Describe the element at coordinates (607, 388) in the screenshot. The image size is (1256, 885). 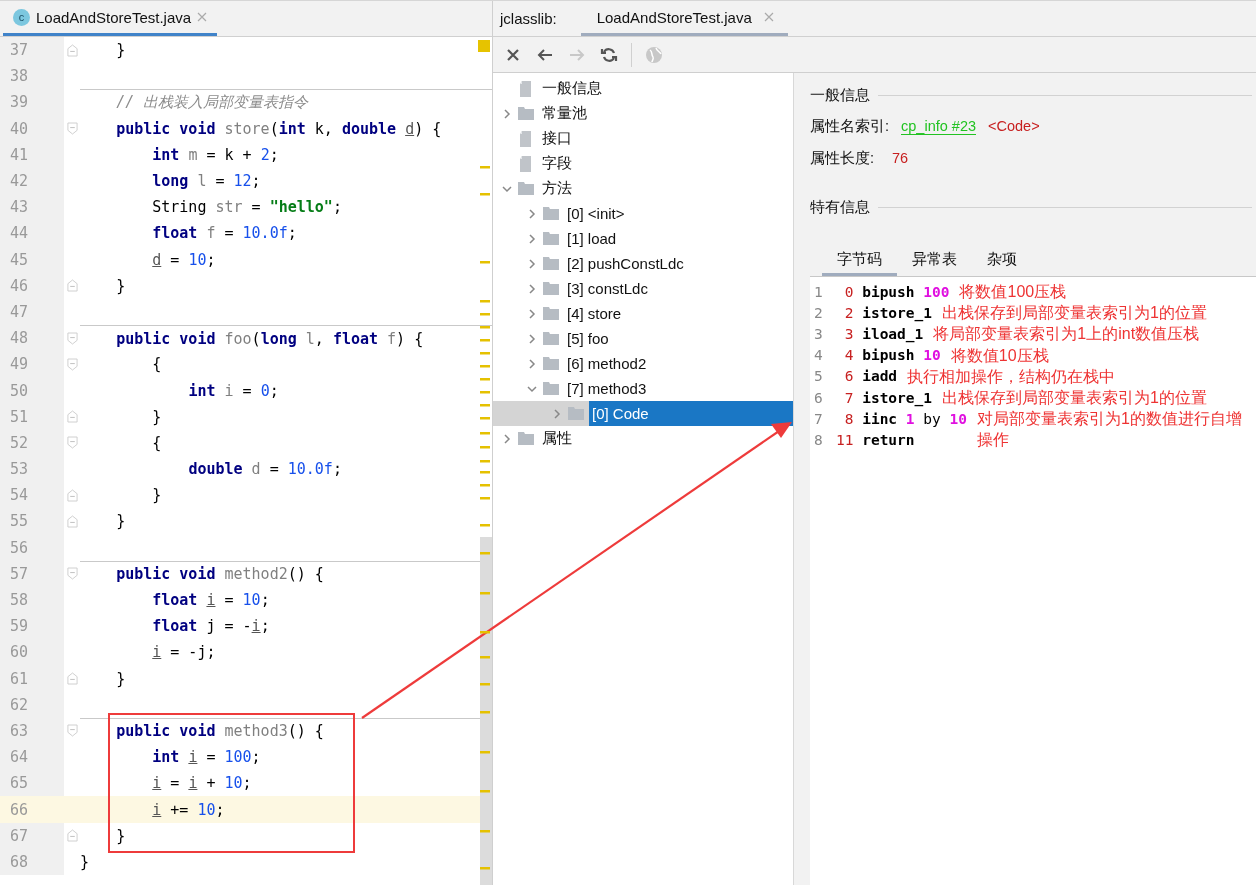
I see `tree-item: [7] method3` at that location.